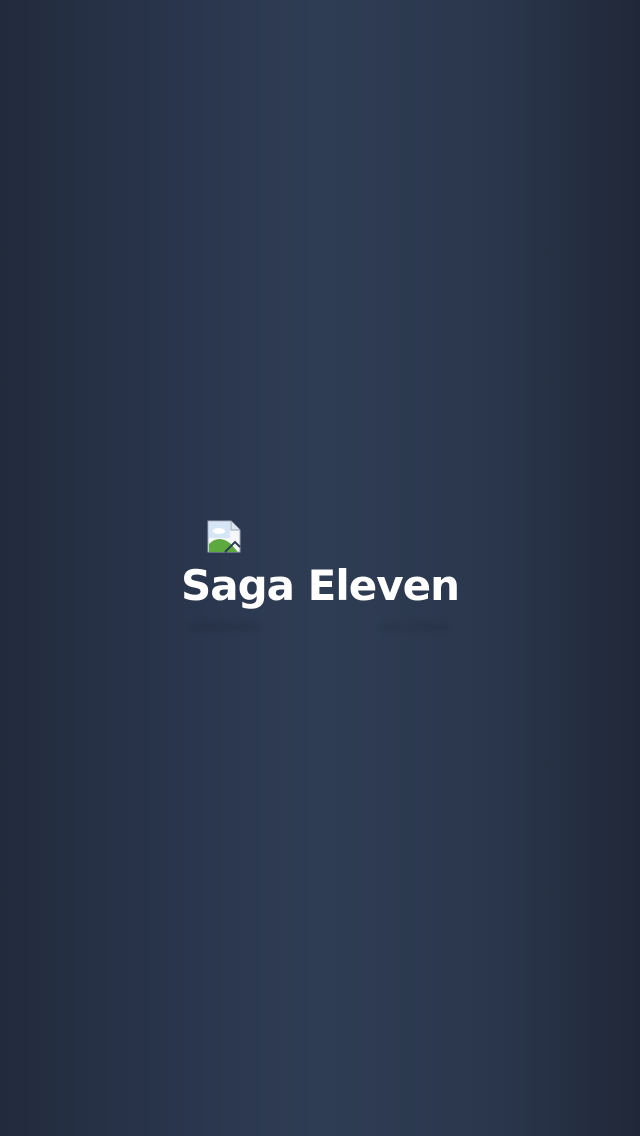  Describe the element at coordinates (320, 627) in the screenshot. I see `title-shadow` at that location.